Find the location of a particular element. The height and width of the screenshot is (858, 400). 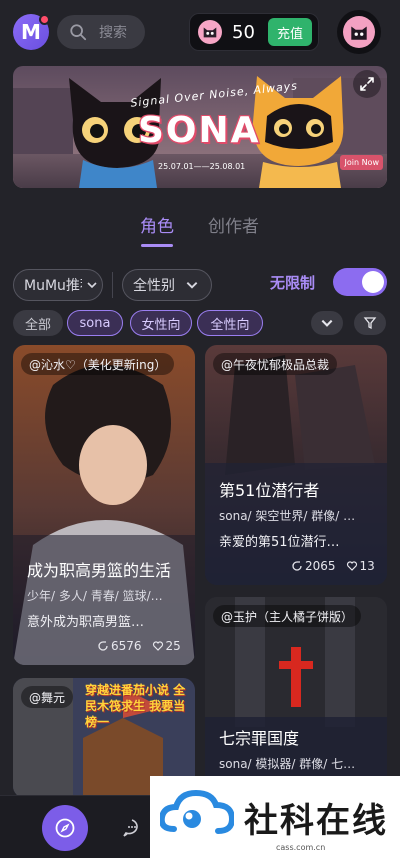

app-logo: M is located at coordinates (31, 32).